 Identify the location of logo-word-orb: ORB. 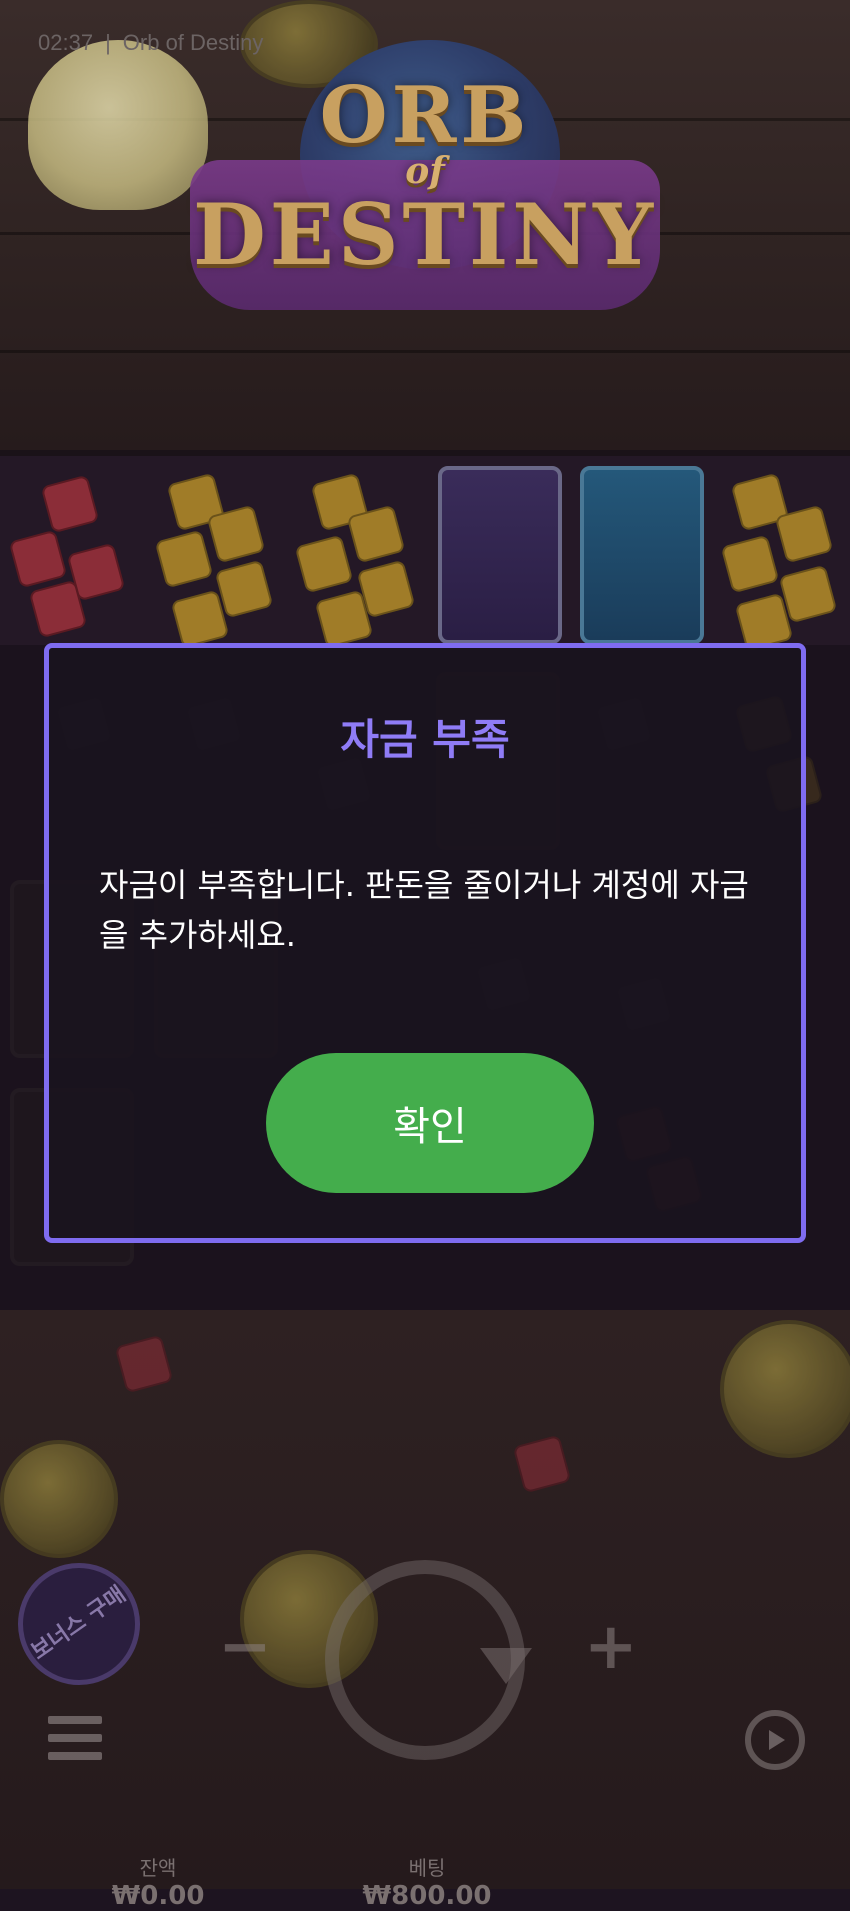
(425, 115).